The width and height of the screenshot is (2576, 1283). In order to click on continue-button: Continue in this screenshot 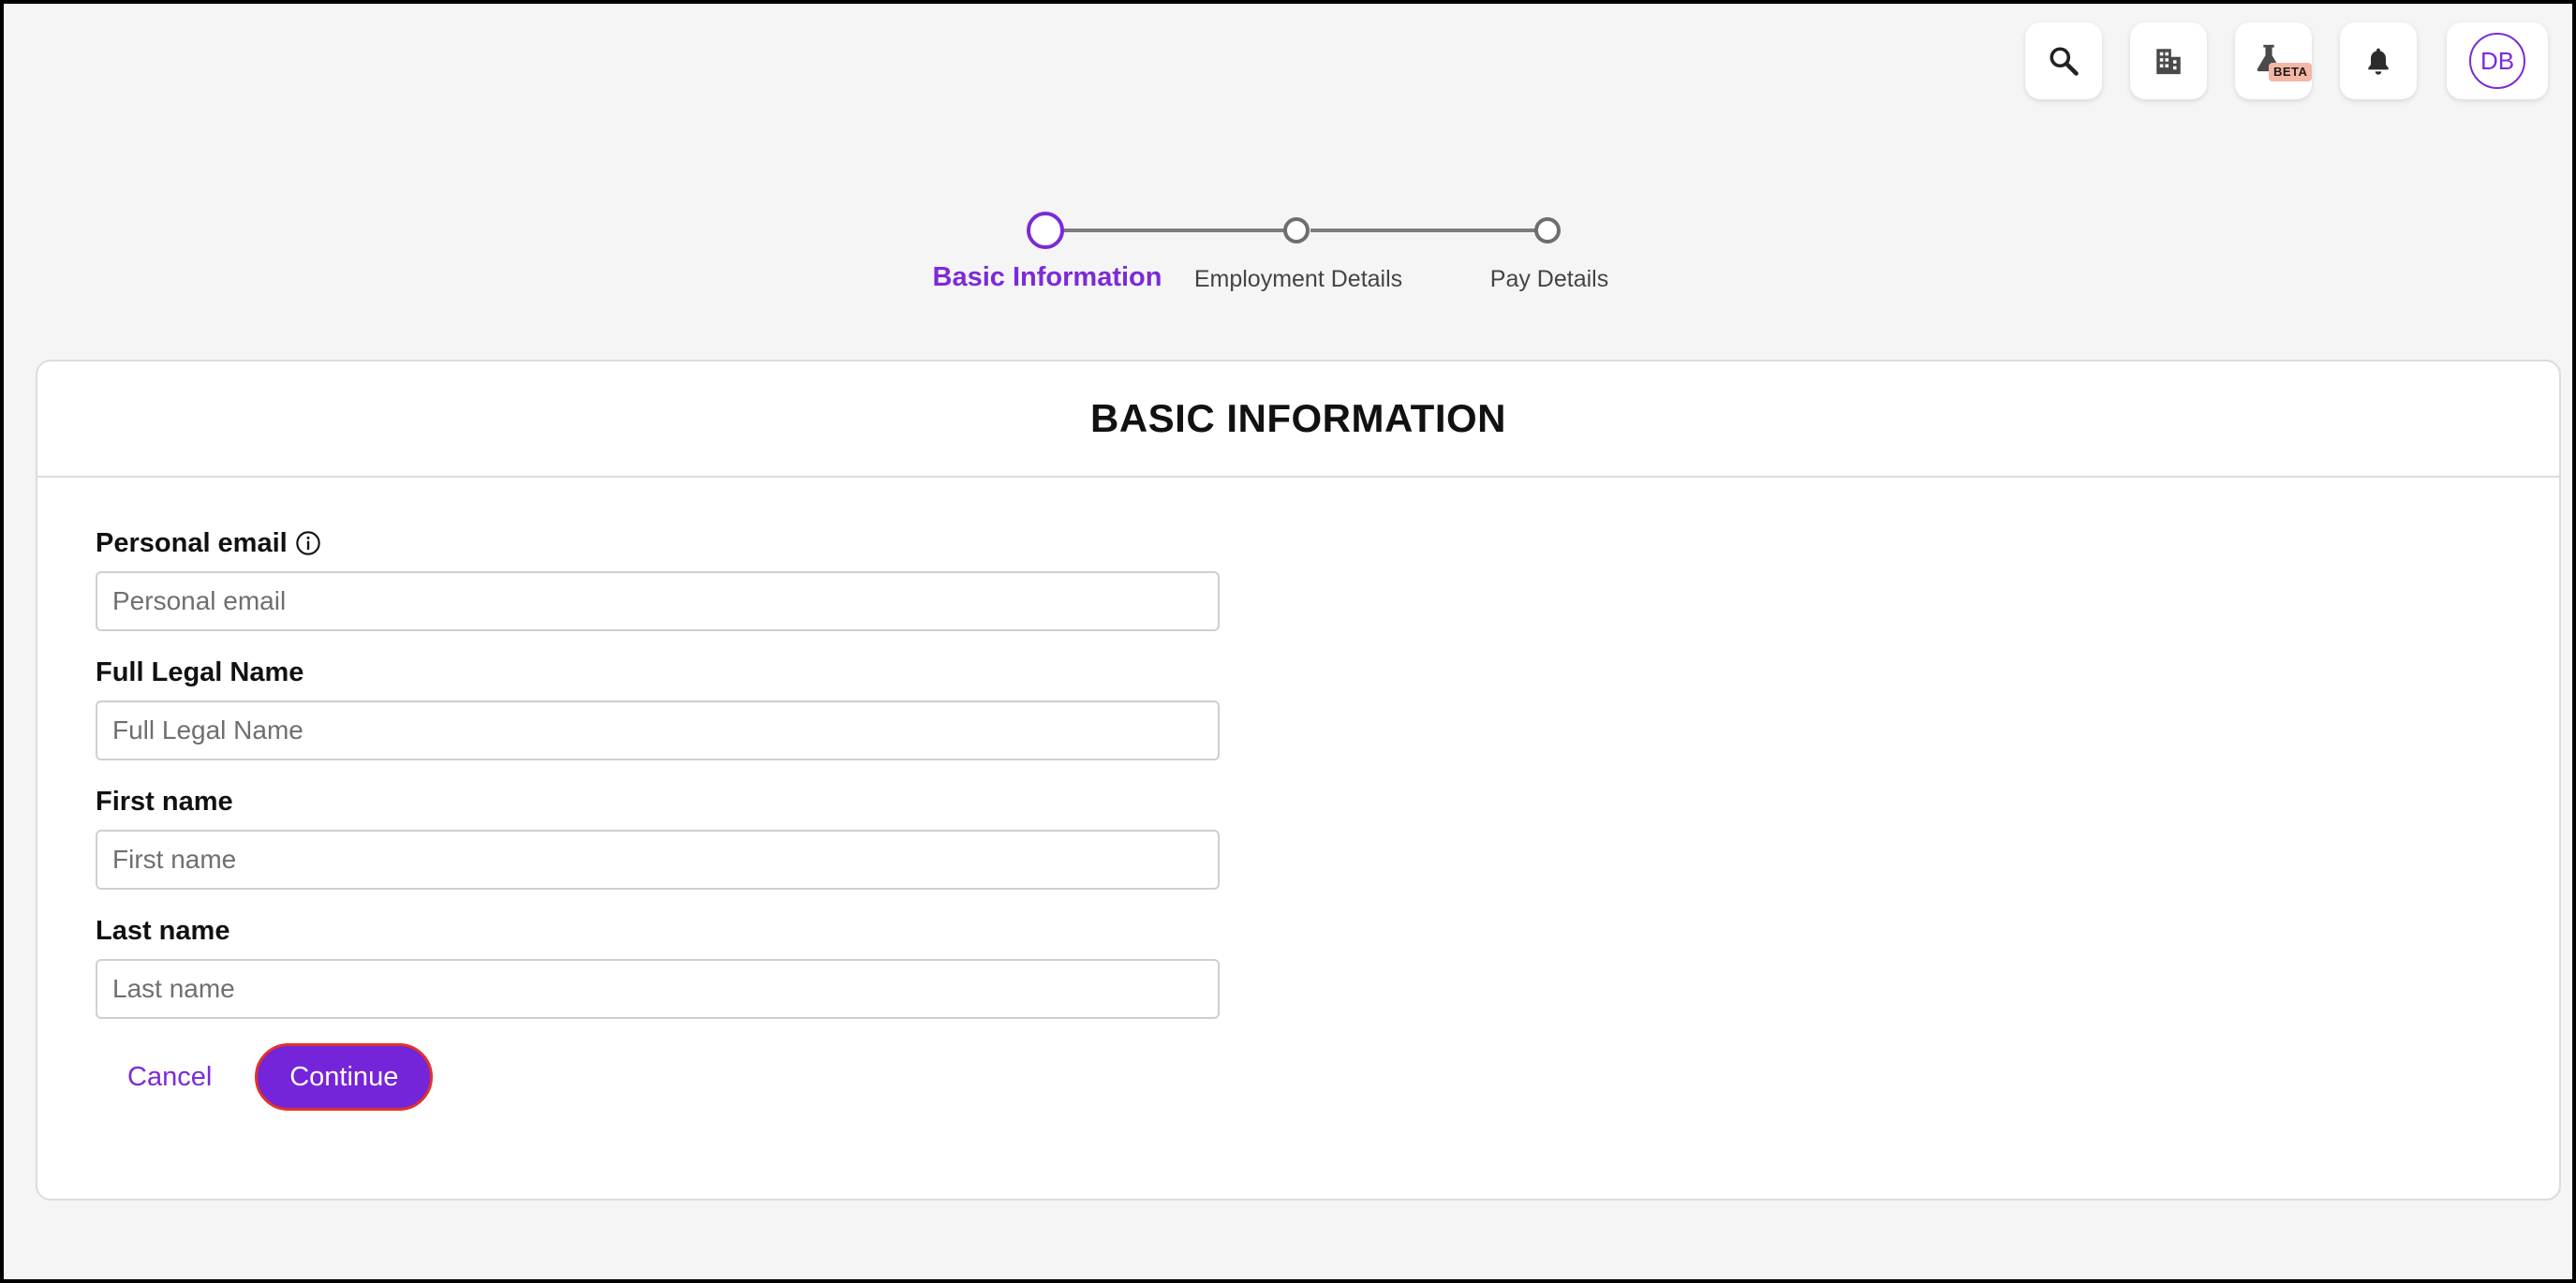, I will do `click(345, 1077)`.